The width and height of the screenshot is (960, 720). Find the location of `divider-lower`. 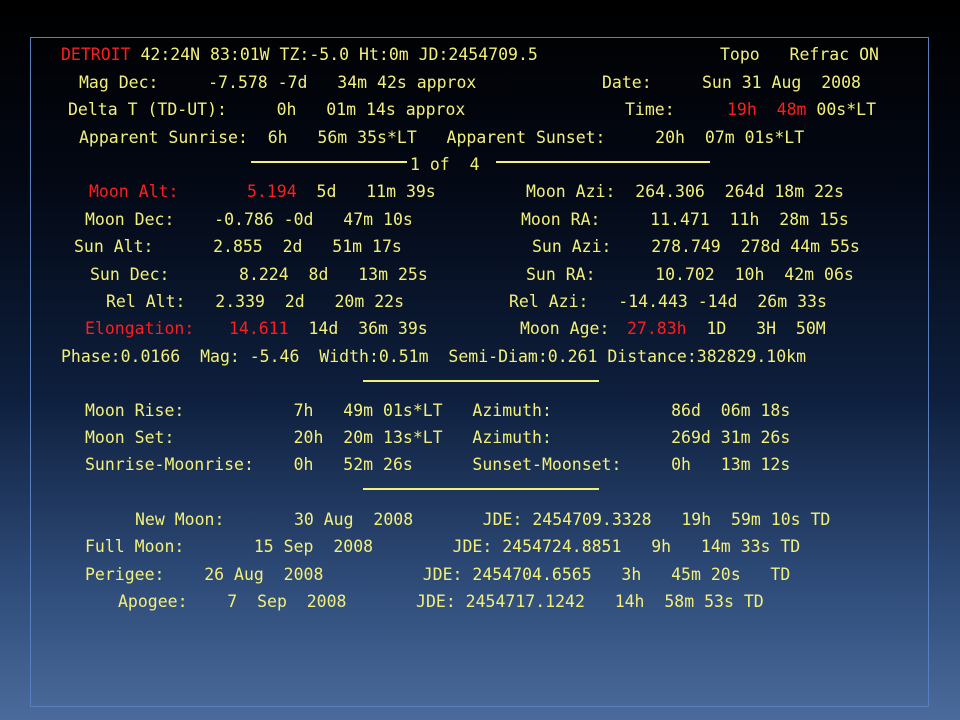

divider-lower is located at coordinates (481, 489).